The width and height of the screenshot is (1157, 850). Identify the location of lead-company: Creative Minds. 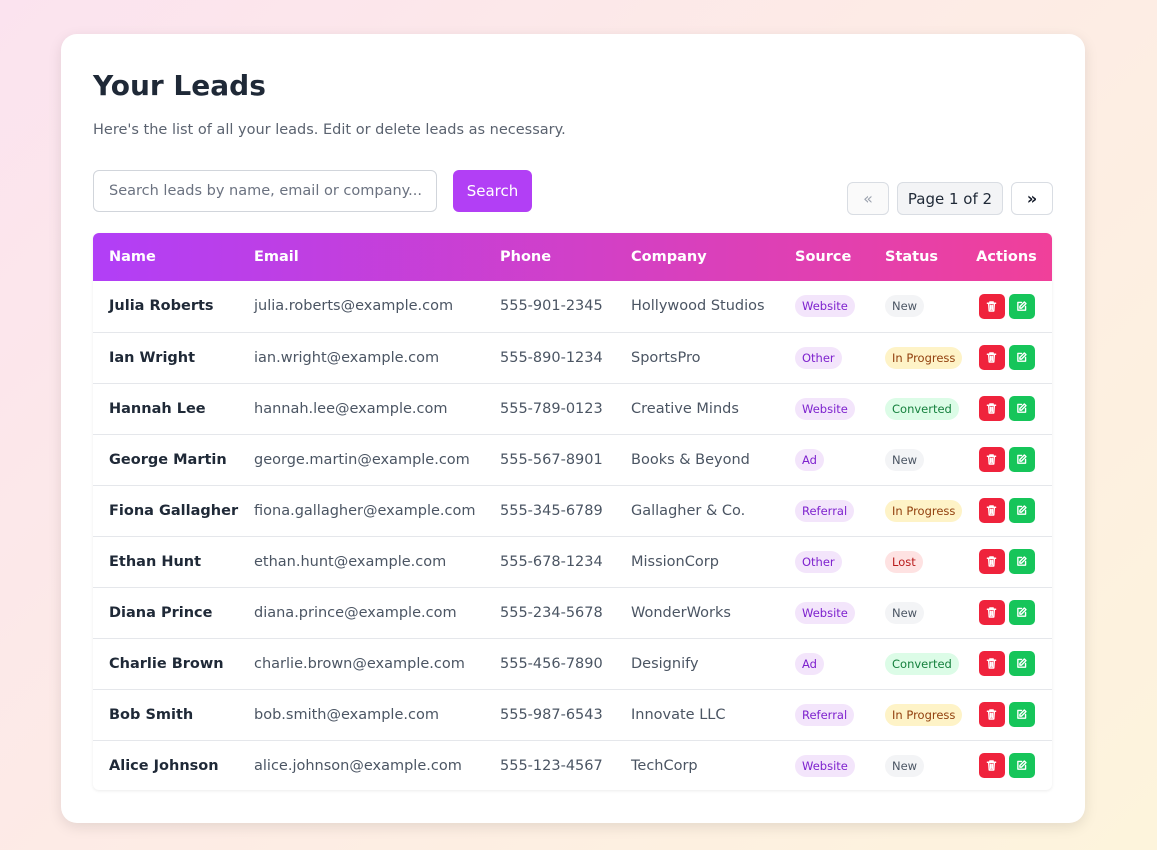
(685, 408).